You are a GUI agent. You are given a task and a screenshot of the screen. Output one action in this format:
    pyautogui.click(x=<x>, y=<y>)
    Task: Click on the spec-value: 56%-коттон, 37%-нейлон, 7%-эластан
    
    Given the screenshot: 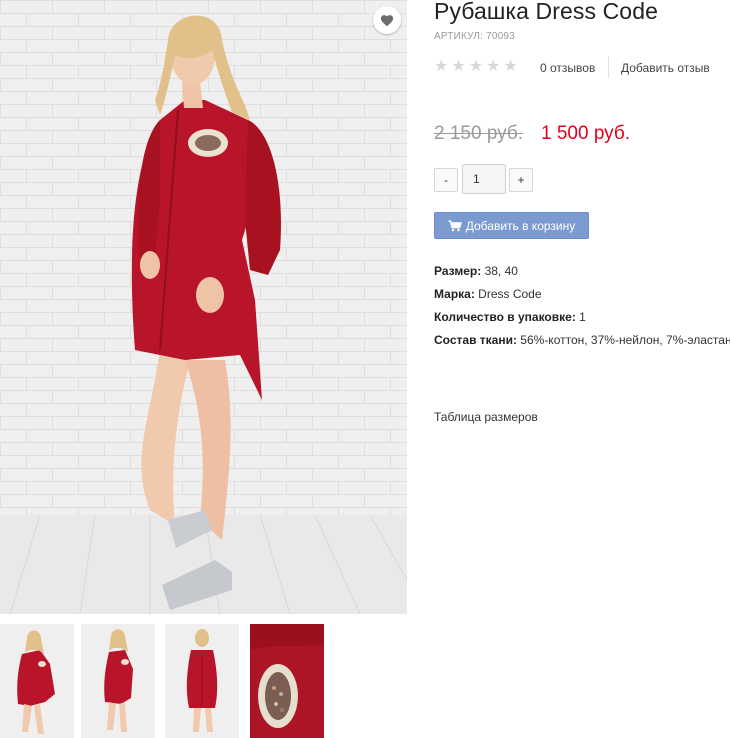 What is the action you would take?
    pyautogui.click(x=625, y=340)
    